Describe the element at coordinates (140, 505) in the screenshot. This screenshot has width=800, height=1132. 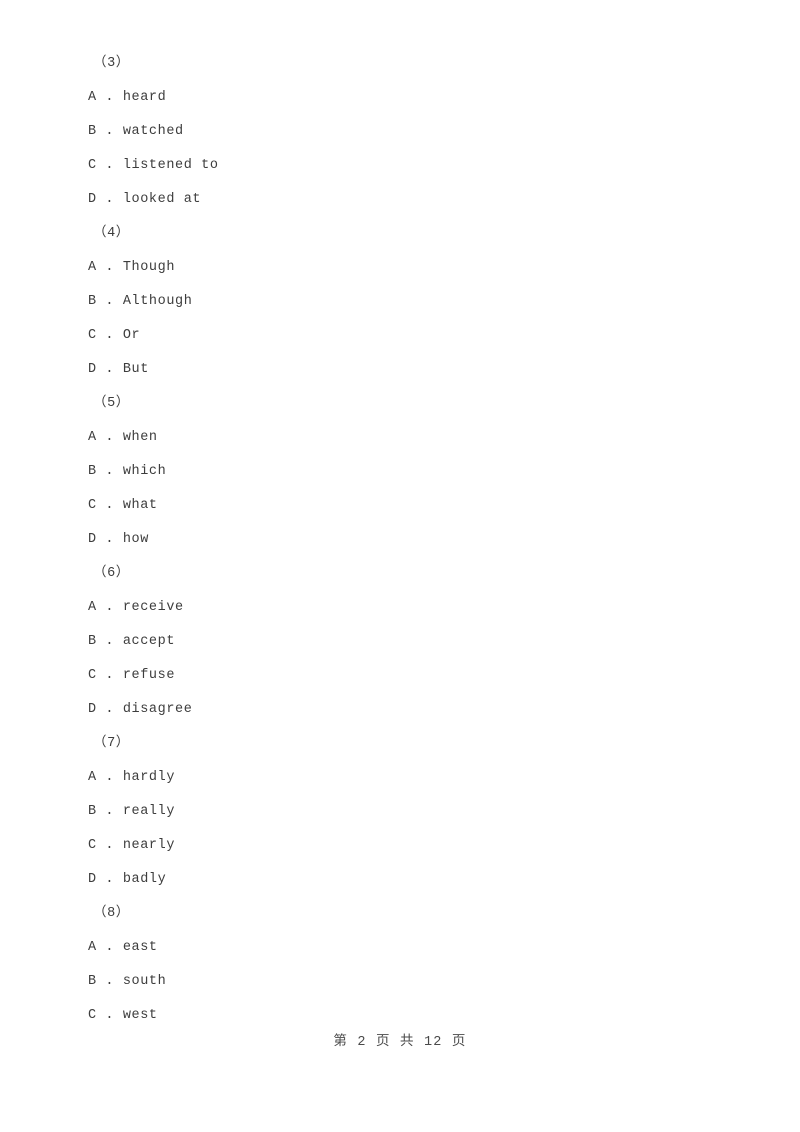
I see `option-text: what` at that location.